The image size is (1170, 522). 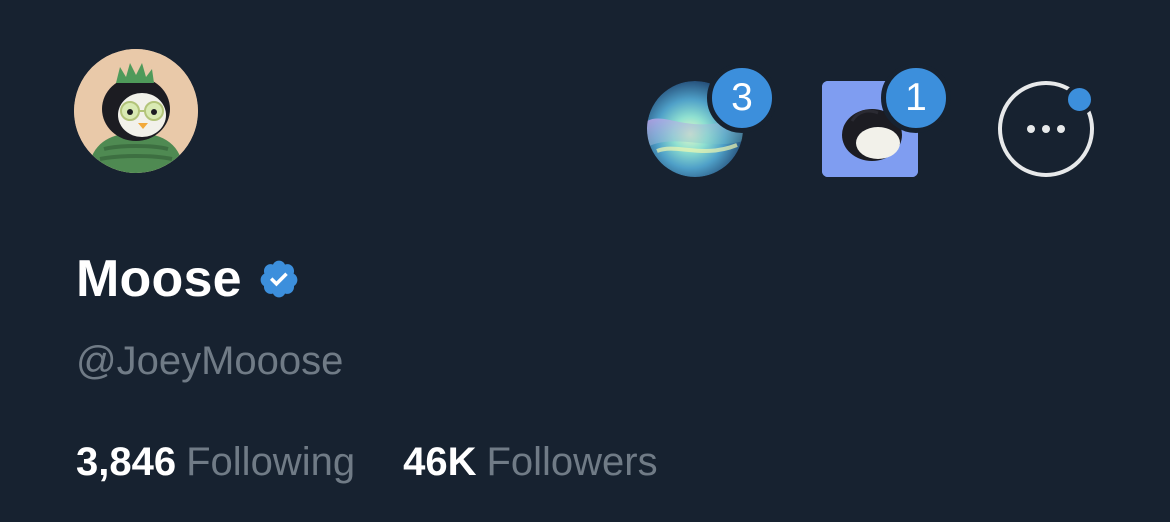 What do you see at coordinates (126, 462) in the screenshot?
I see `following-count: 3,846` at bounding box center [126, 462].